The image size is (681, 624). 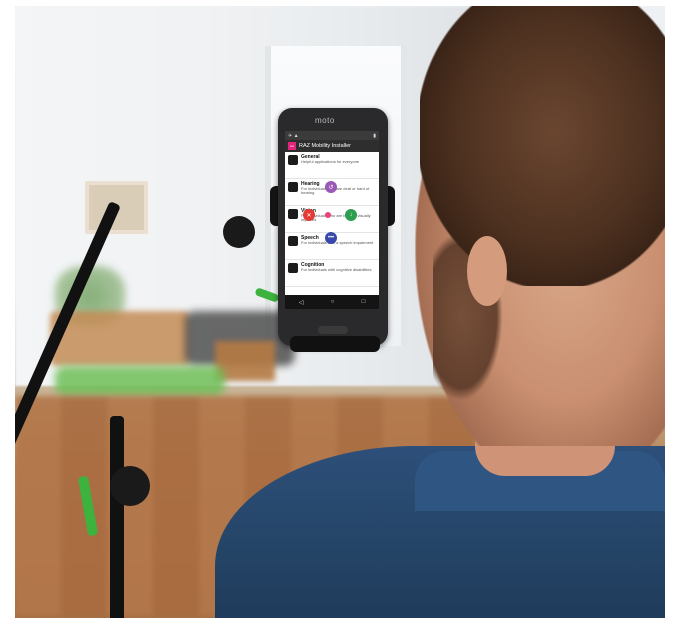 I want to click on android-nav-bar: ◁ ○ □, so click(x=332, y=302).